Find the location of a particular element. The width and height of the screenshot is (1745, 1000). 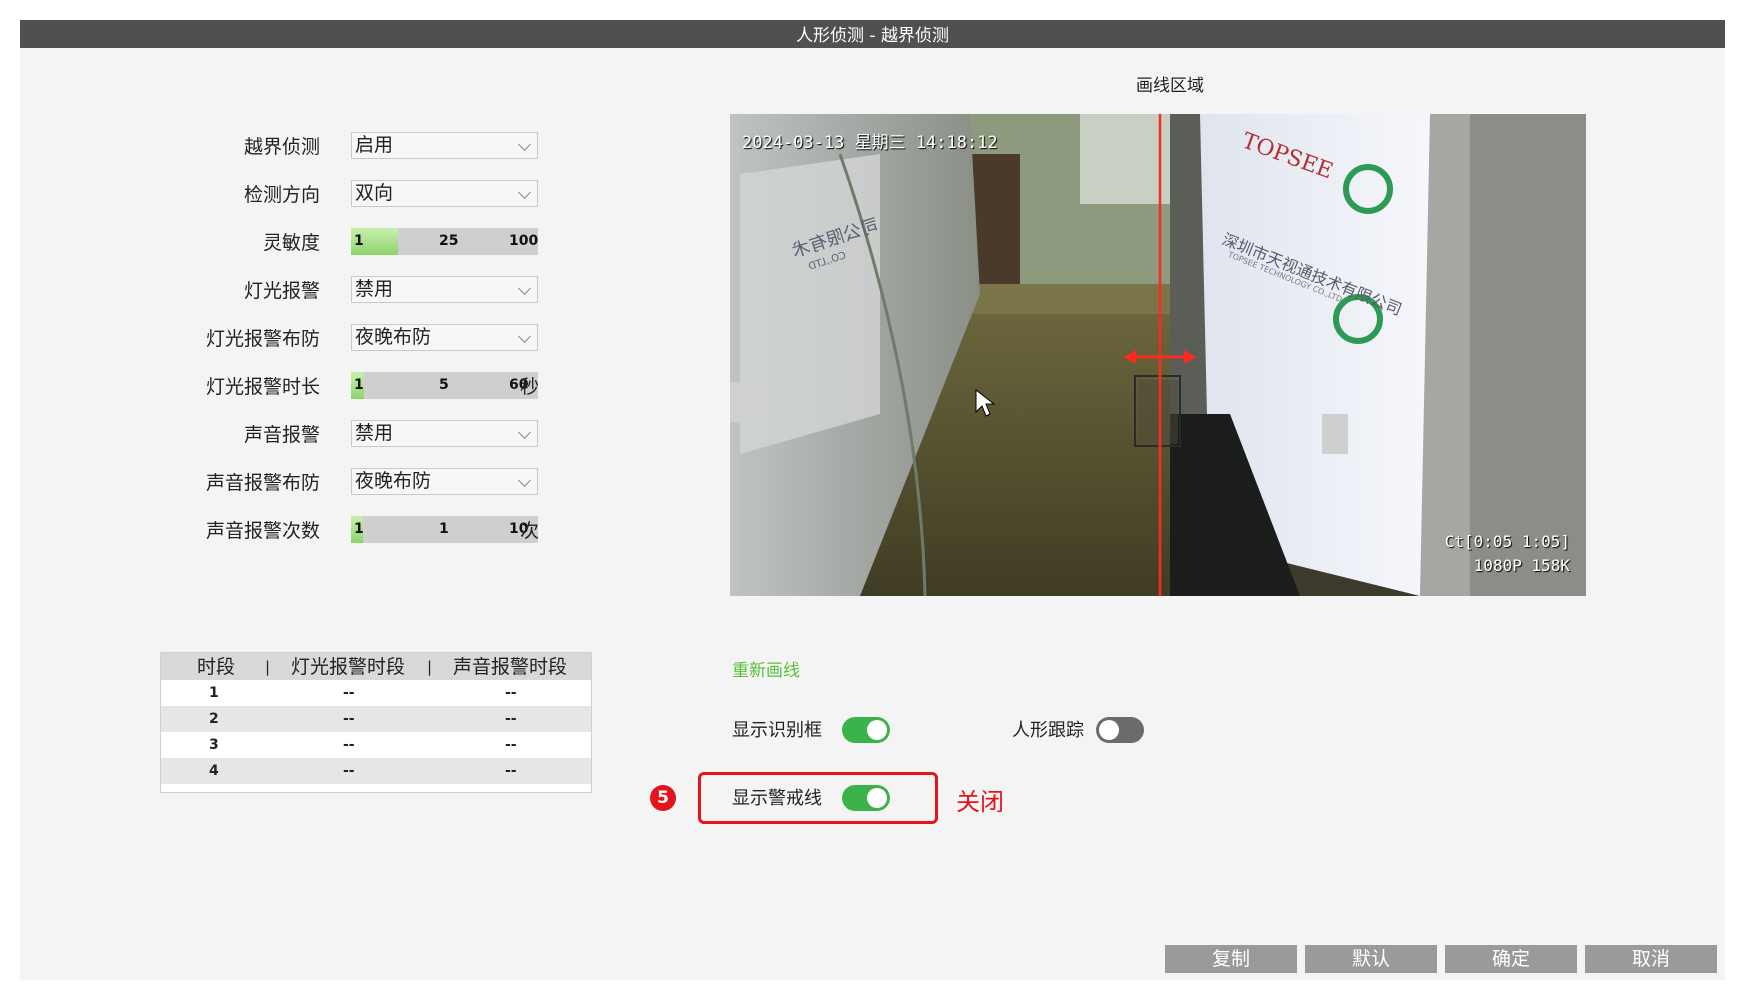

osd-datetime: 2024-03-13 星期三 14:18:12 is located at coordinates (870, 143).